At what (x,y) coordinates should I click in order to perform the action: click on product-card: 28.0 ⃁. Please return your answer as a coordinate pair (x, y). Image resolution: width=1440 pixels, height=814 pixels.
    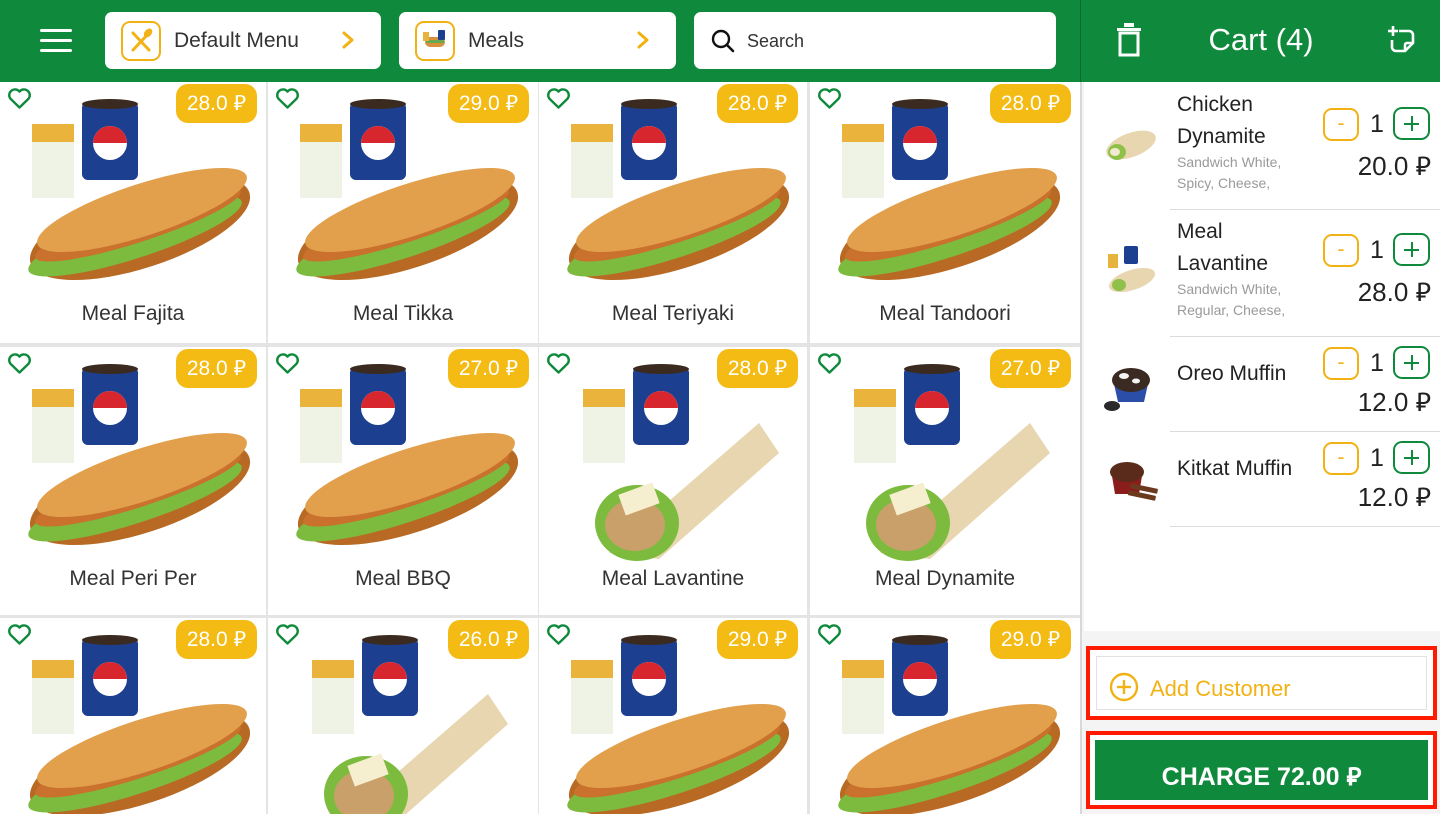
    Looking at the image, I should click on (133, 716).